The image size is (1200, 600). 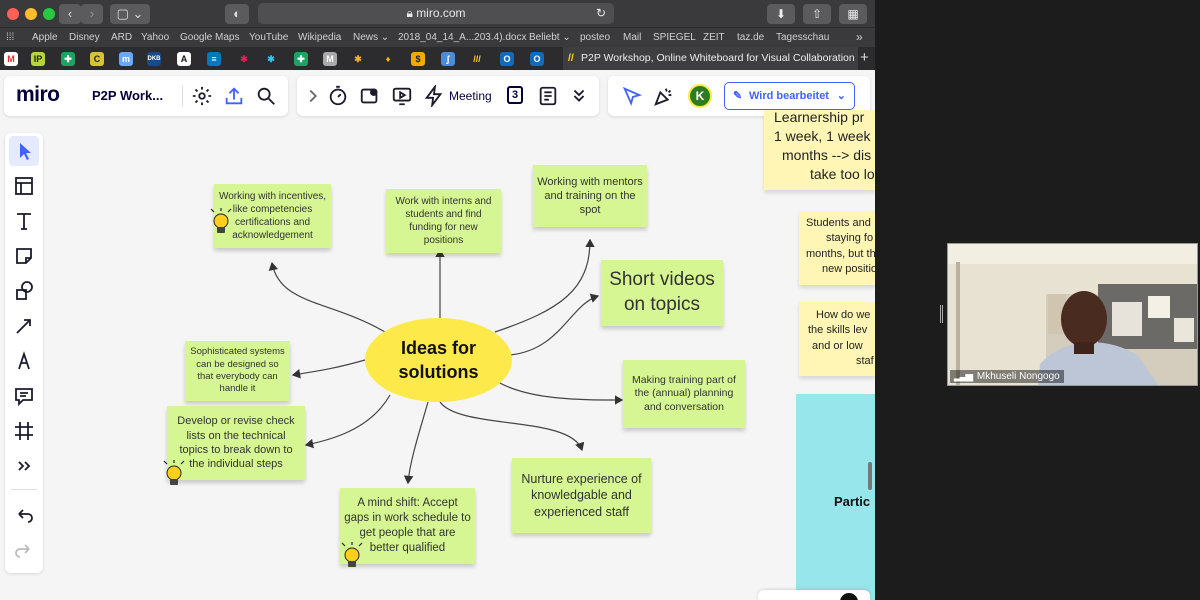 What do you see at coordinates (70, 14) in the screenshot?
I see `back-button: ‹` at bounding box center [70, 14].